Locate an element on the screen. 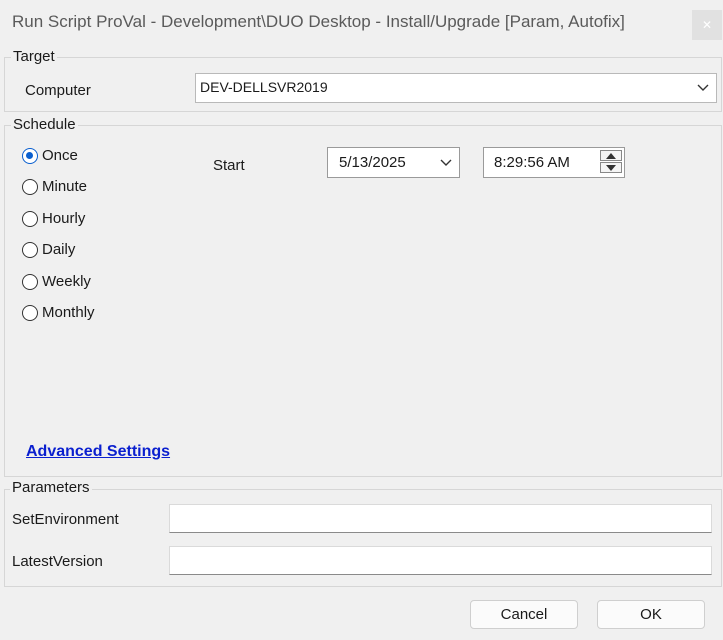 The height and width of the screenshot is (640, 723). radio-monthly-label: Monthly is located at coordinates (68, 312).